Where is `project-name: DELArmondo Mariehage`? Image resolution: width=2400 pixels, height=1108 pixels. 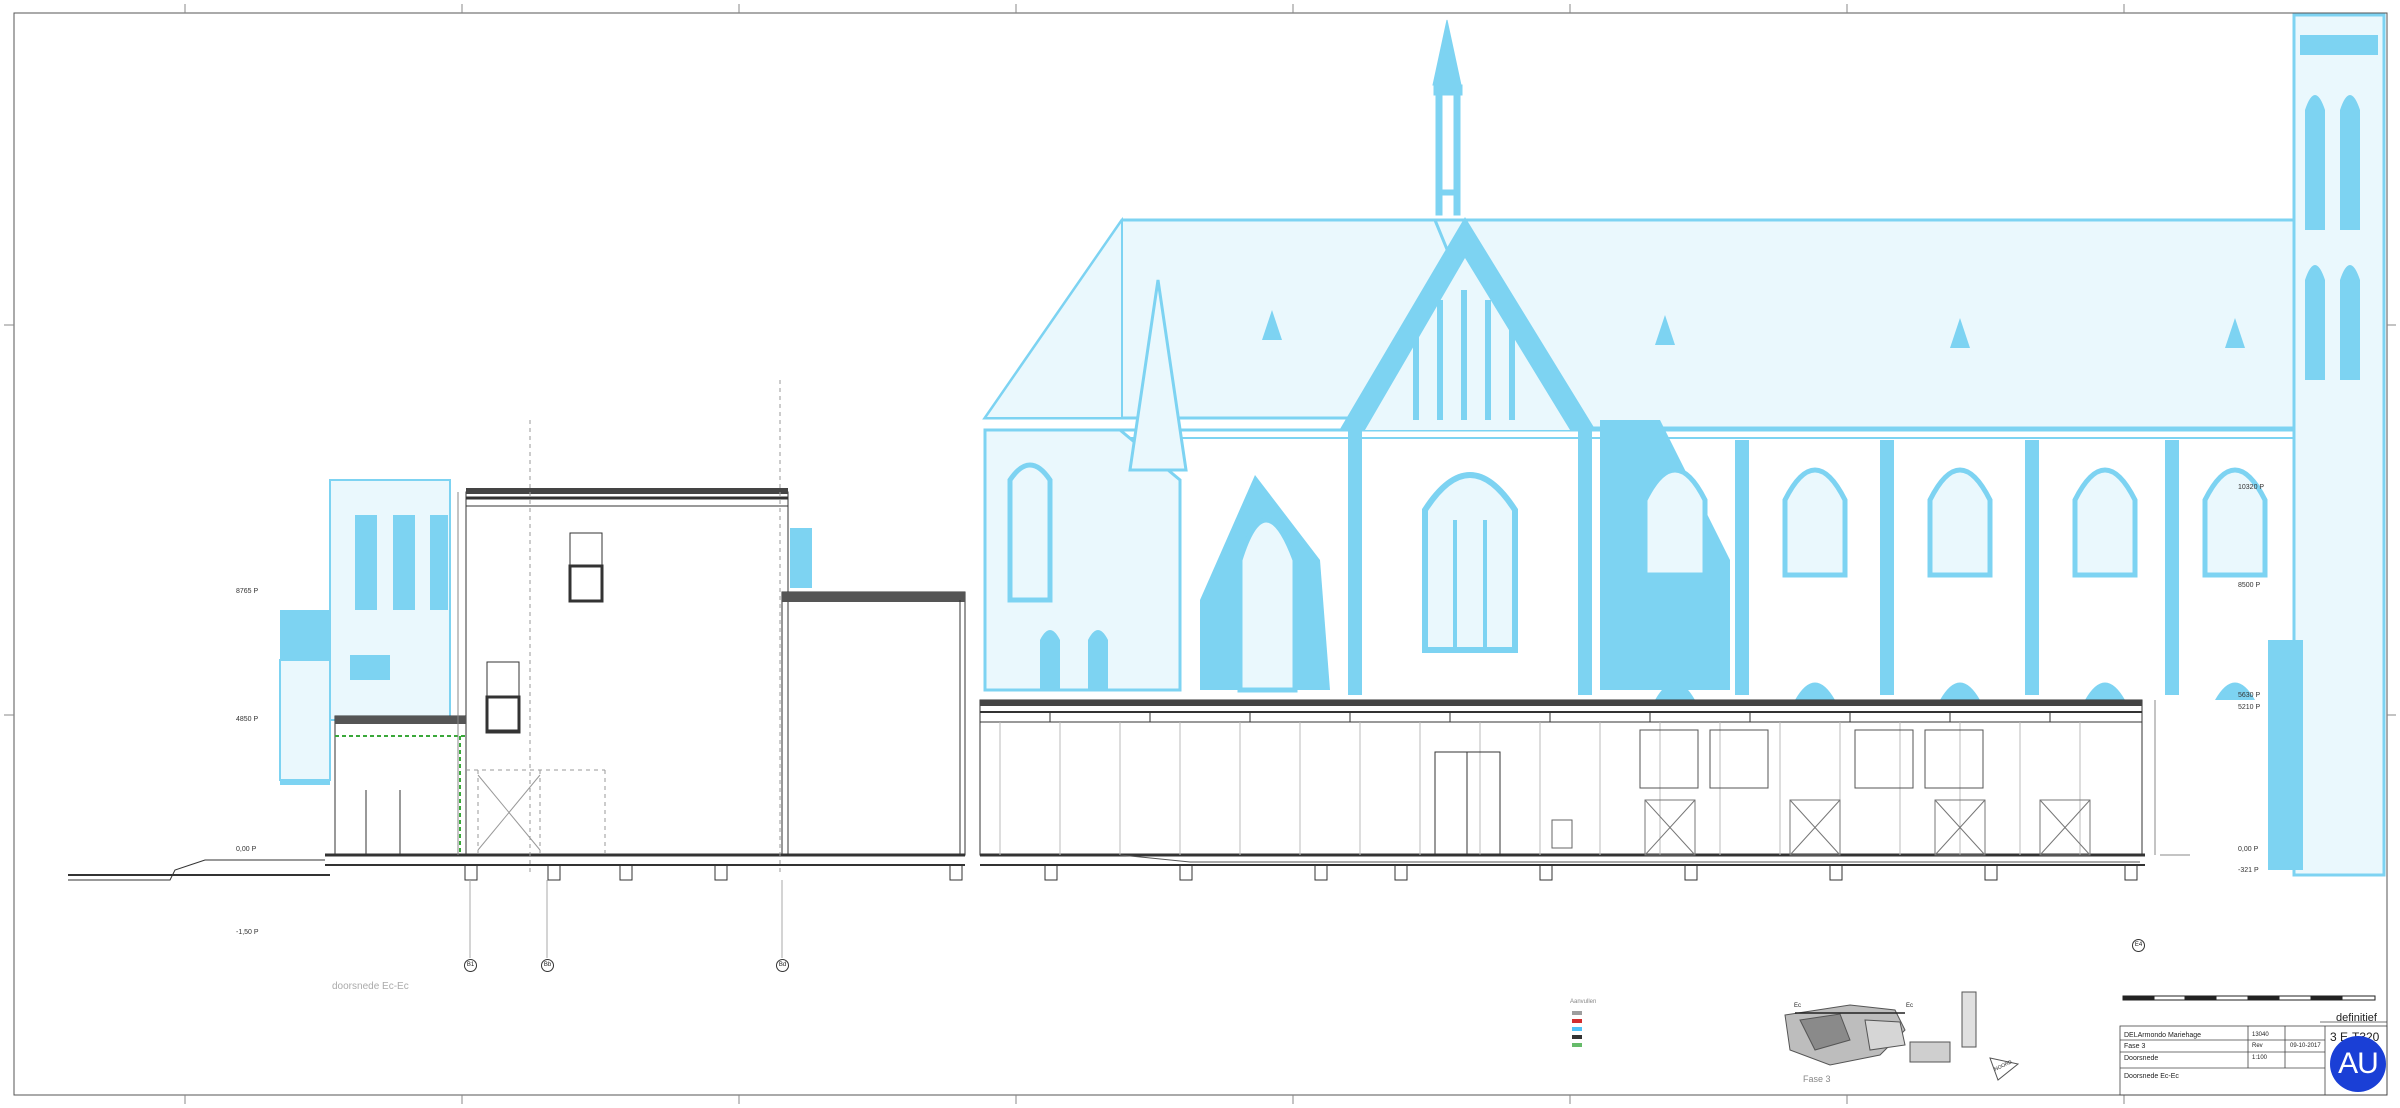 project-name: DELArmondo Mariehage is located at coordinates (2163, 1035).